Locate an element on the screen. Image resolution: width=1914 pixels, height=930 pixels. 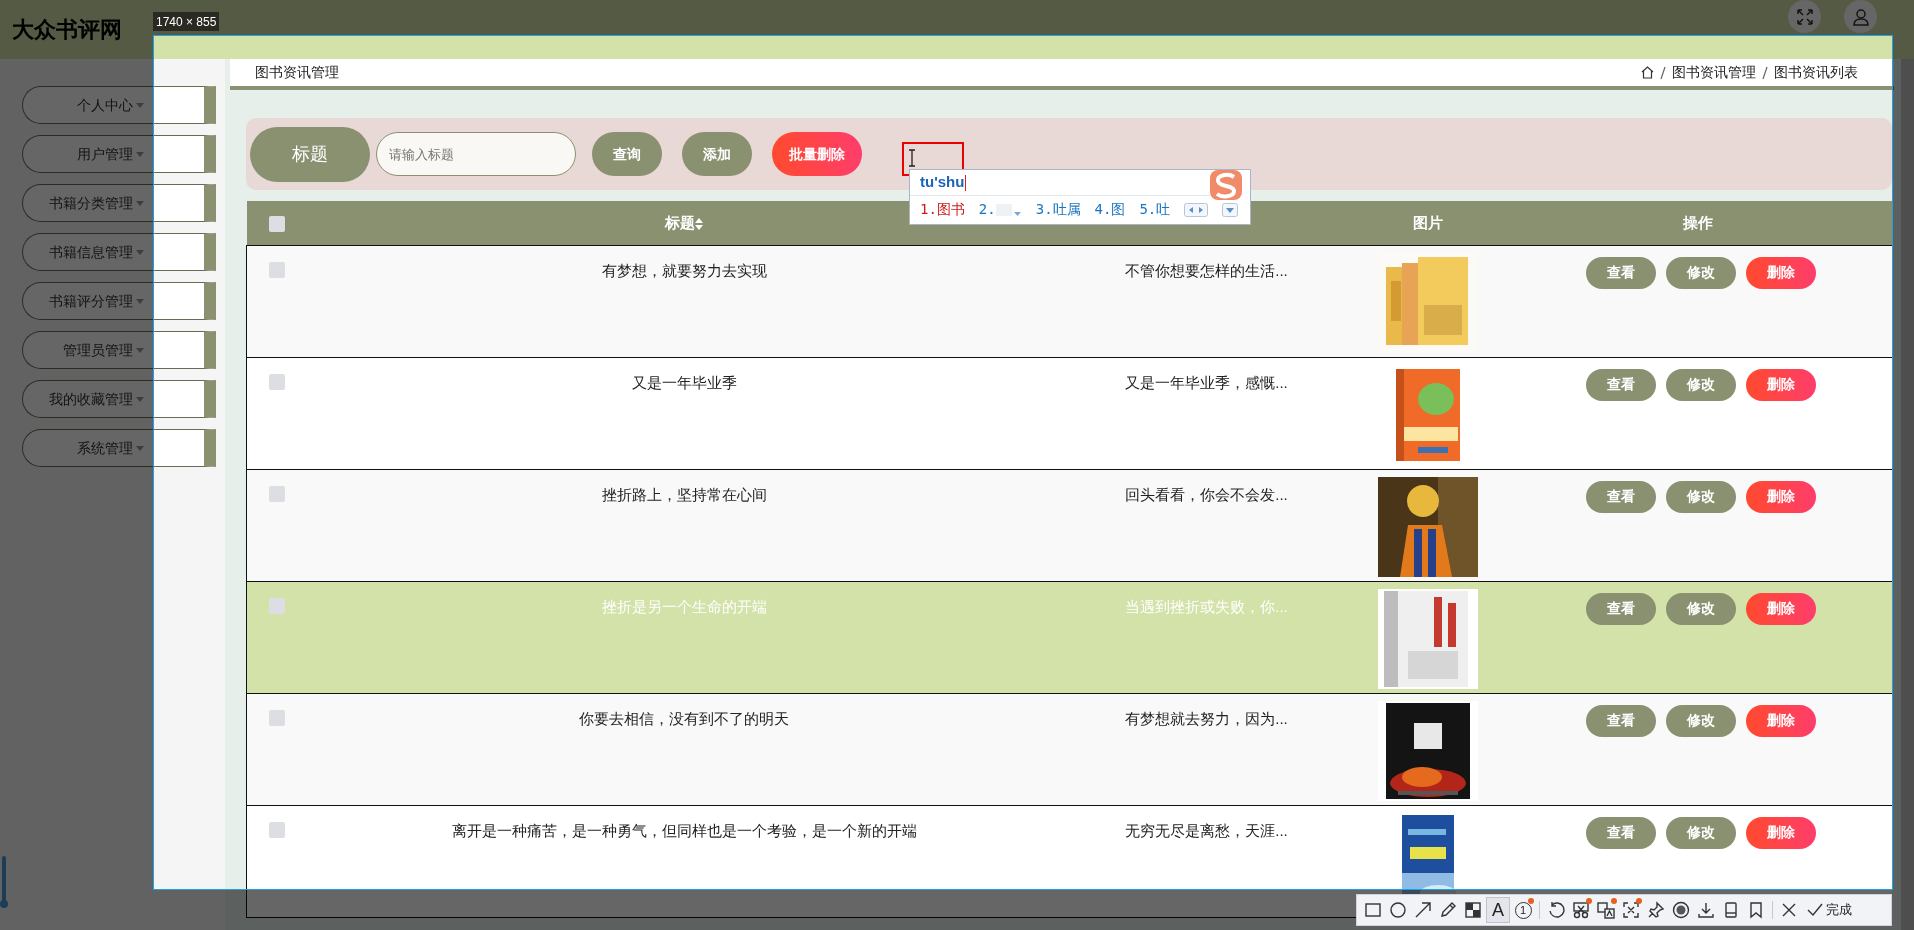
table-row: 挫折是另一个生命的开端 当遇到挫折或失败，你... 查看 修改 删除 is located at coordinates (1069, 637).